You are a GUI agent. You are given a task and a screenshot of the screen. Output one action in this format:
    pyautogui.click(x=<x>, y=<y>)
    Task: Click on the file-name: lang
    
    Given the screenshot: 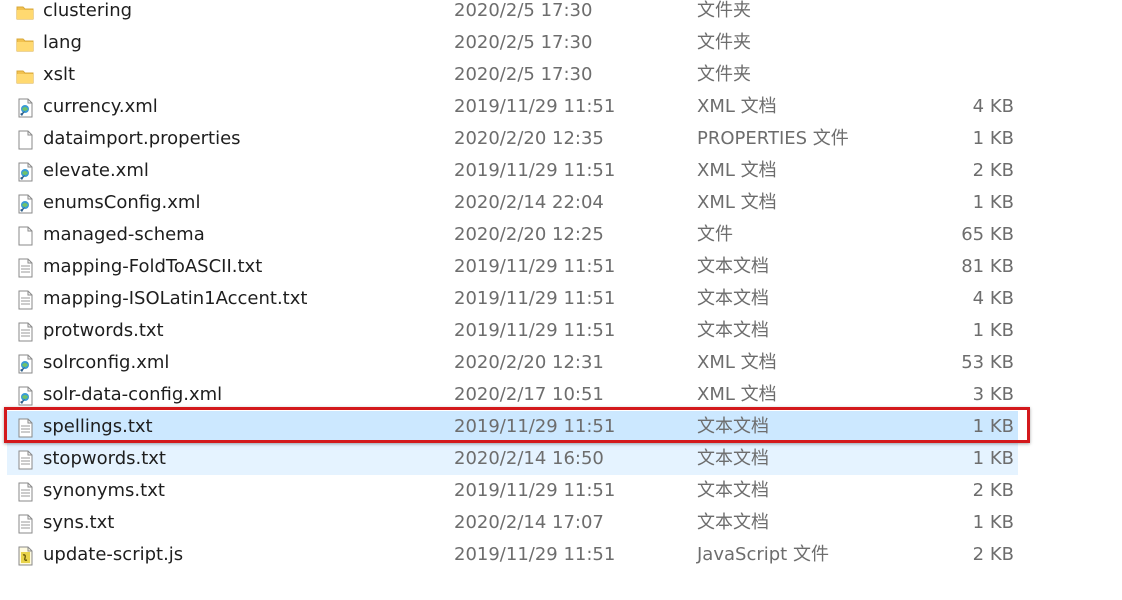 What is the action you would take?
    pyautogui.click(x=62, y=42)
    